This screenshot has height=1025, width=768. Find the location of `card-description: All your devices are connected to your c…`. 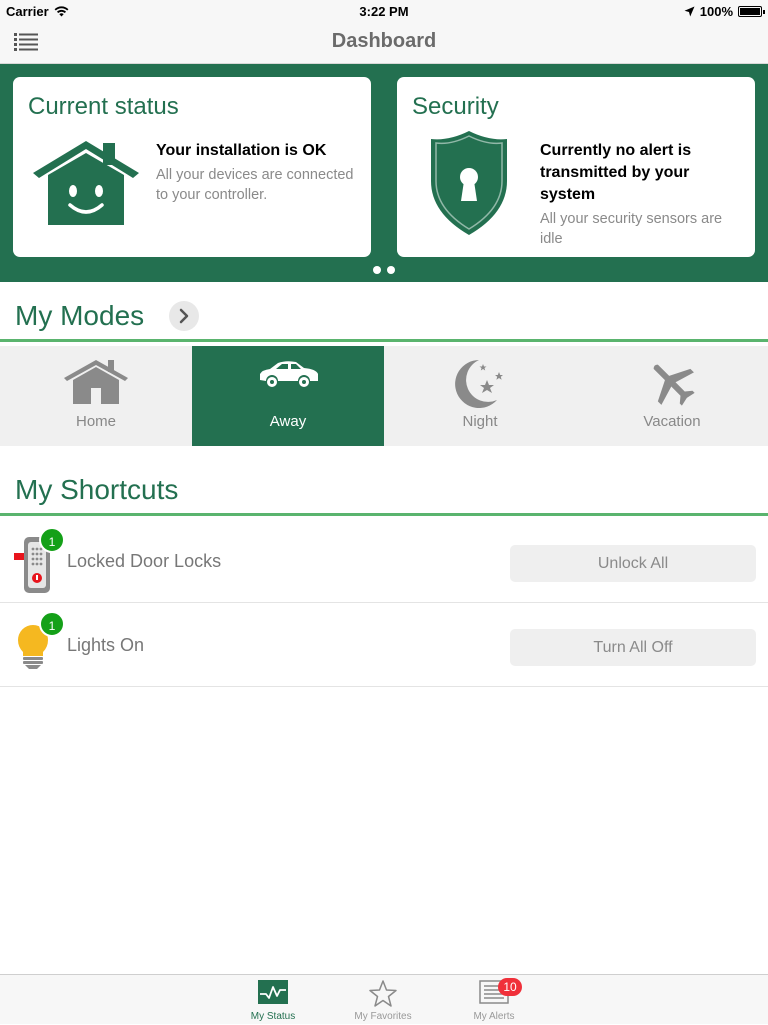

card-description: All your devices are connected to your c… is located at coordinates (255, 185).